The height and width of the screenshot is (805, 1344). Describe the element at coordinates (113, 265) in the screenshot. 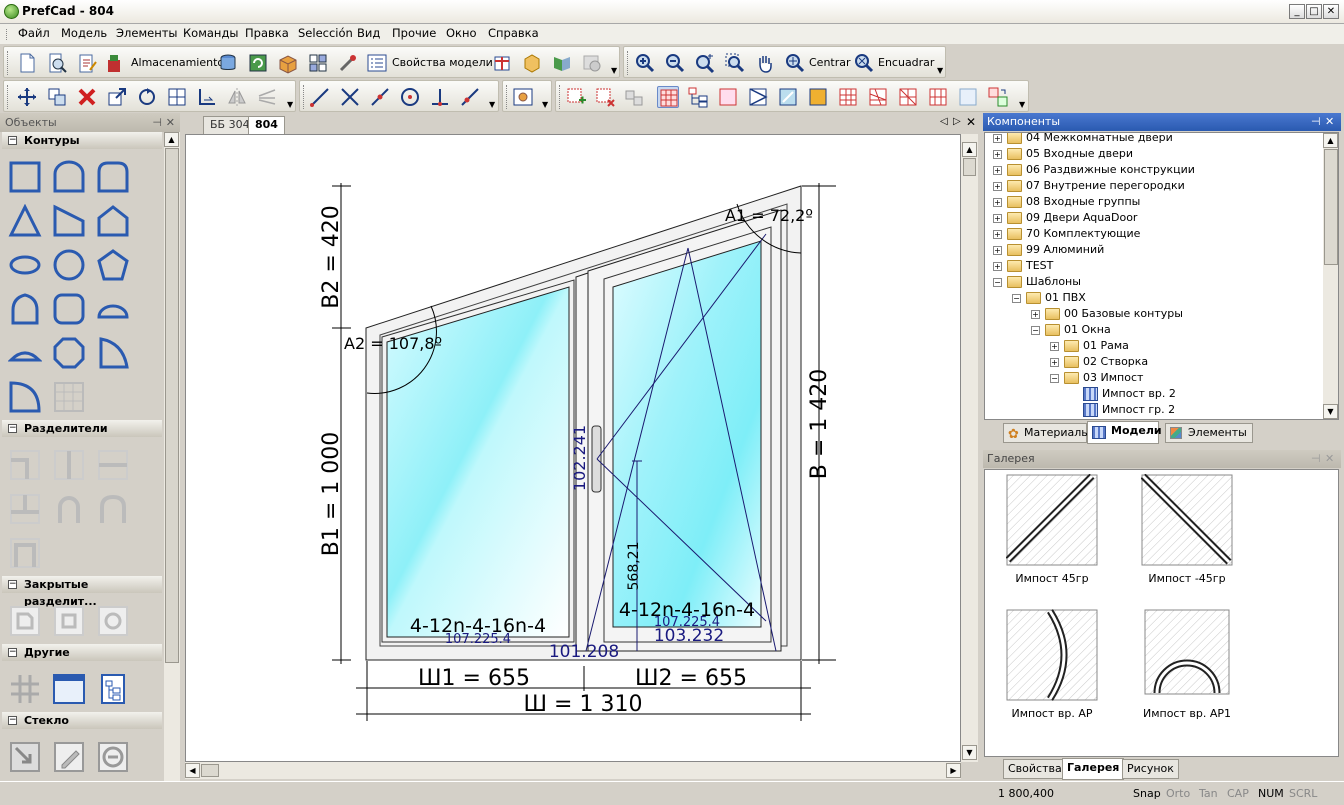

I see `pentagon-shape-icon` at that location.